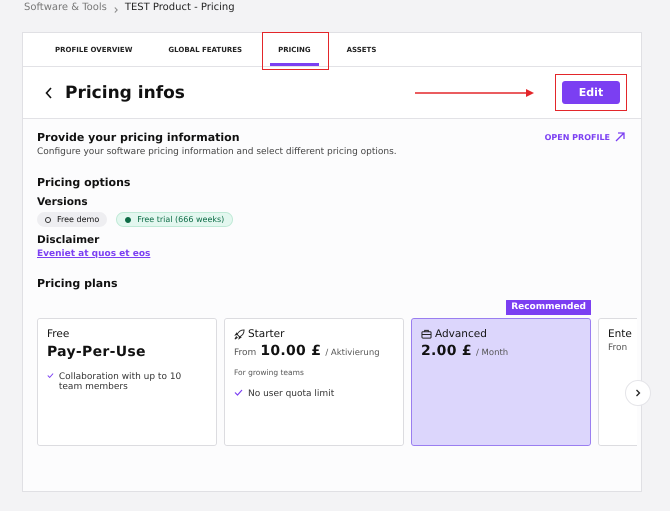 The width and height of the screenshot is (670, 511). Describe the element at coordinates (125, 92) in the screenshot. I see `section-title: Pricing infos` at that location.